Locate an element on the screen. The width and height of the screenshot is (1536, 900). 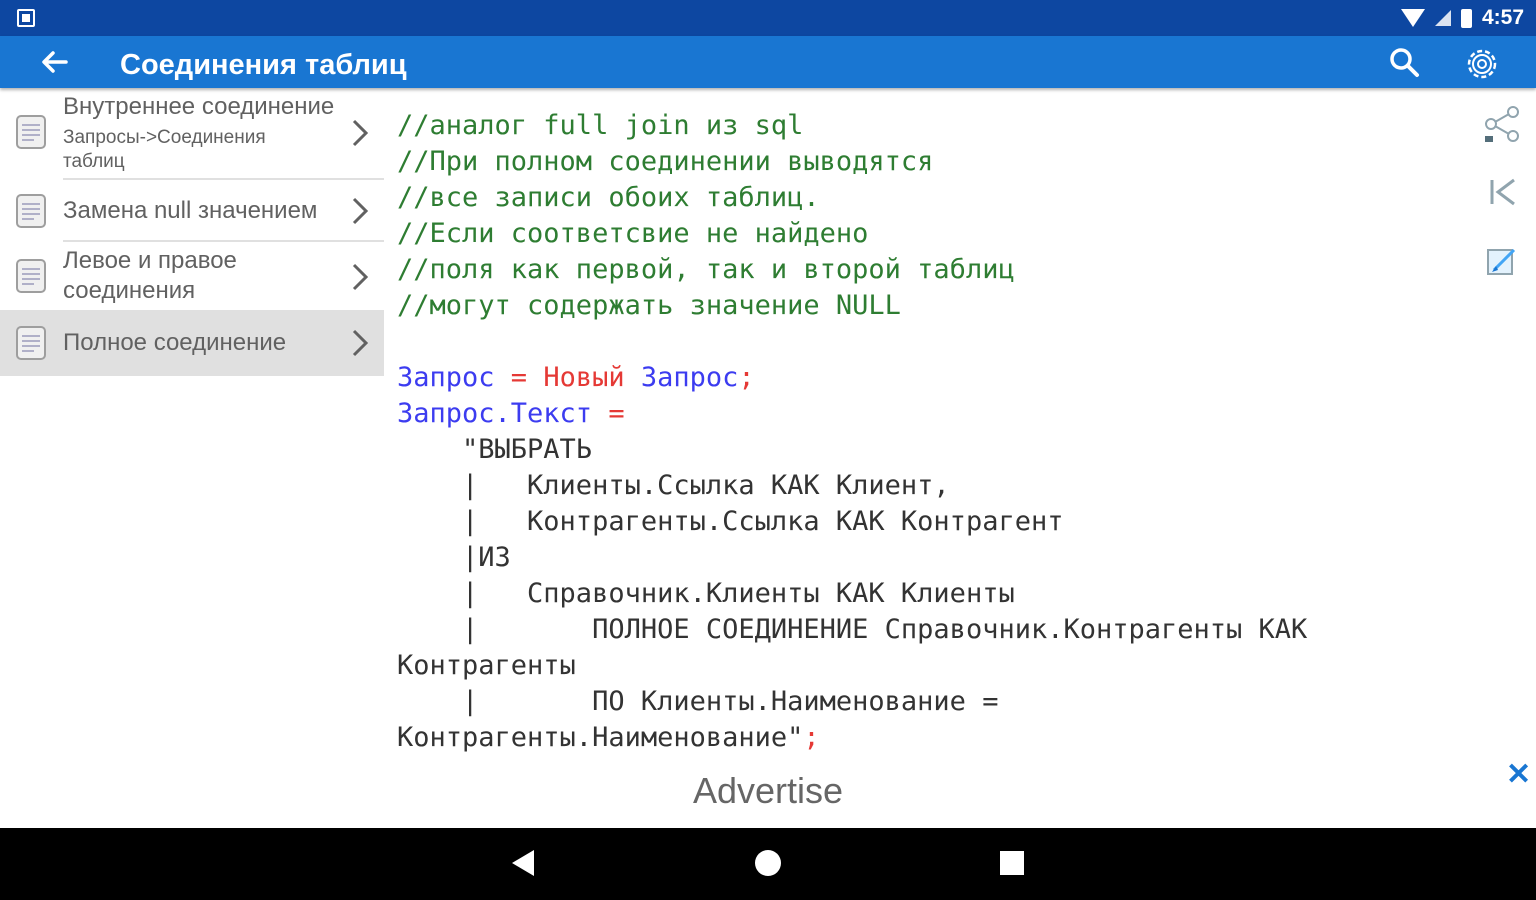
code-line: | ПО Клиенты.Наименование = is located at coordinates (927, 702).